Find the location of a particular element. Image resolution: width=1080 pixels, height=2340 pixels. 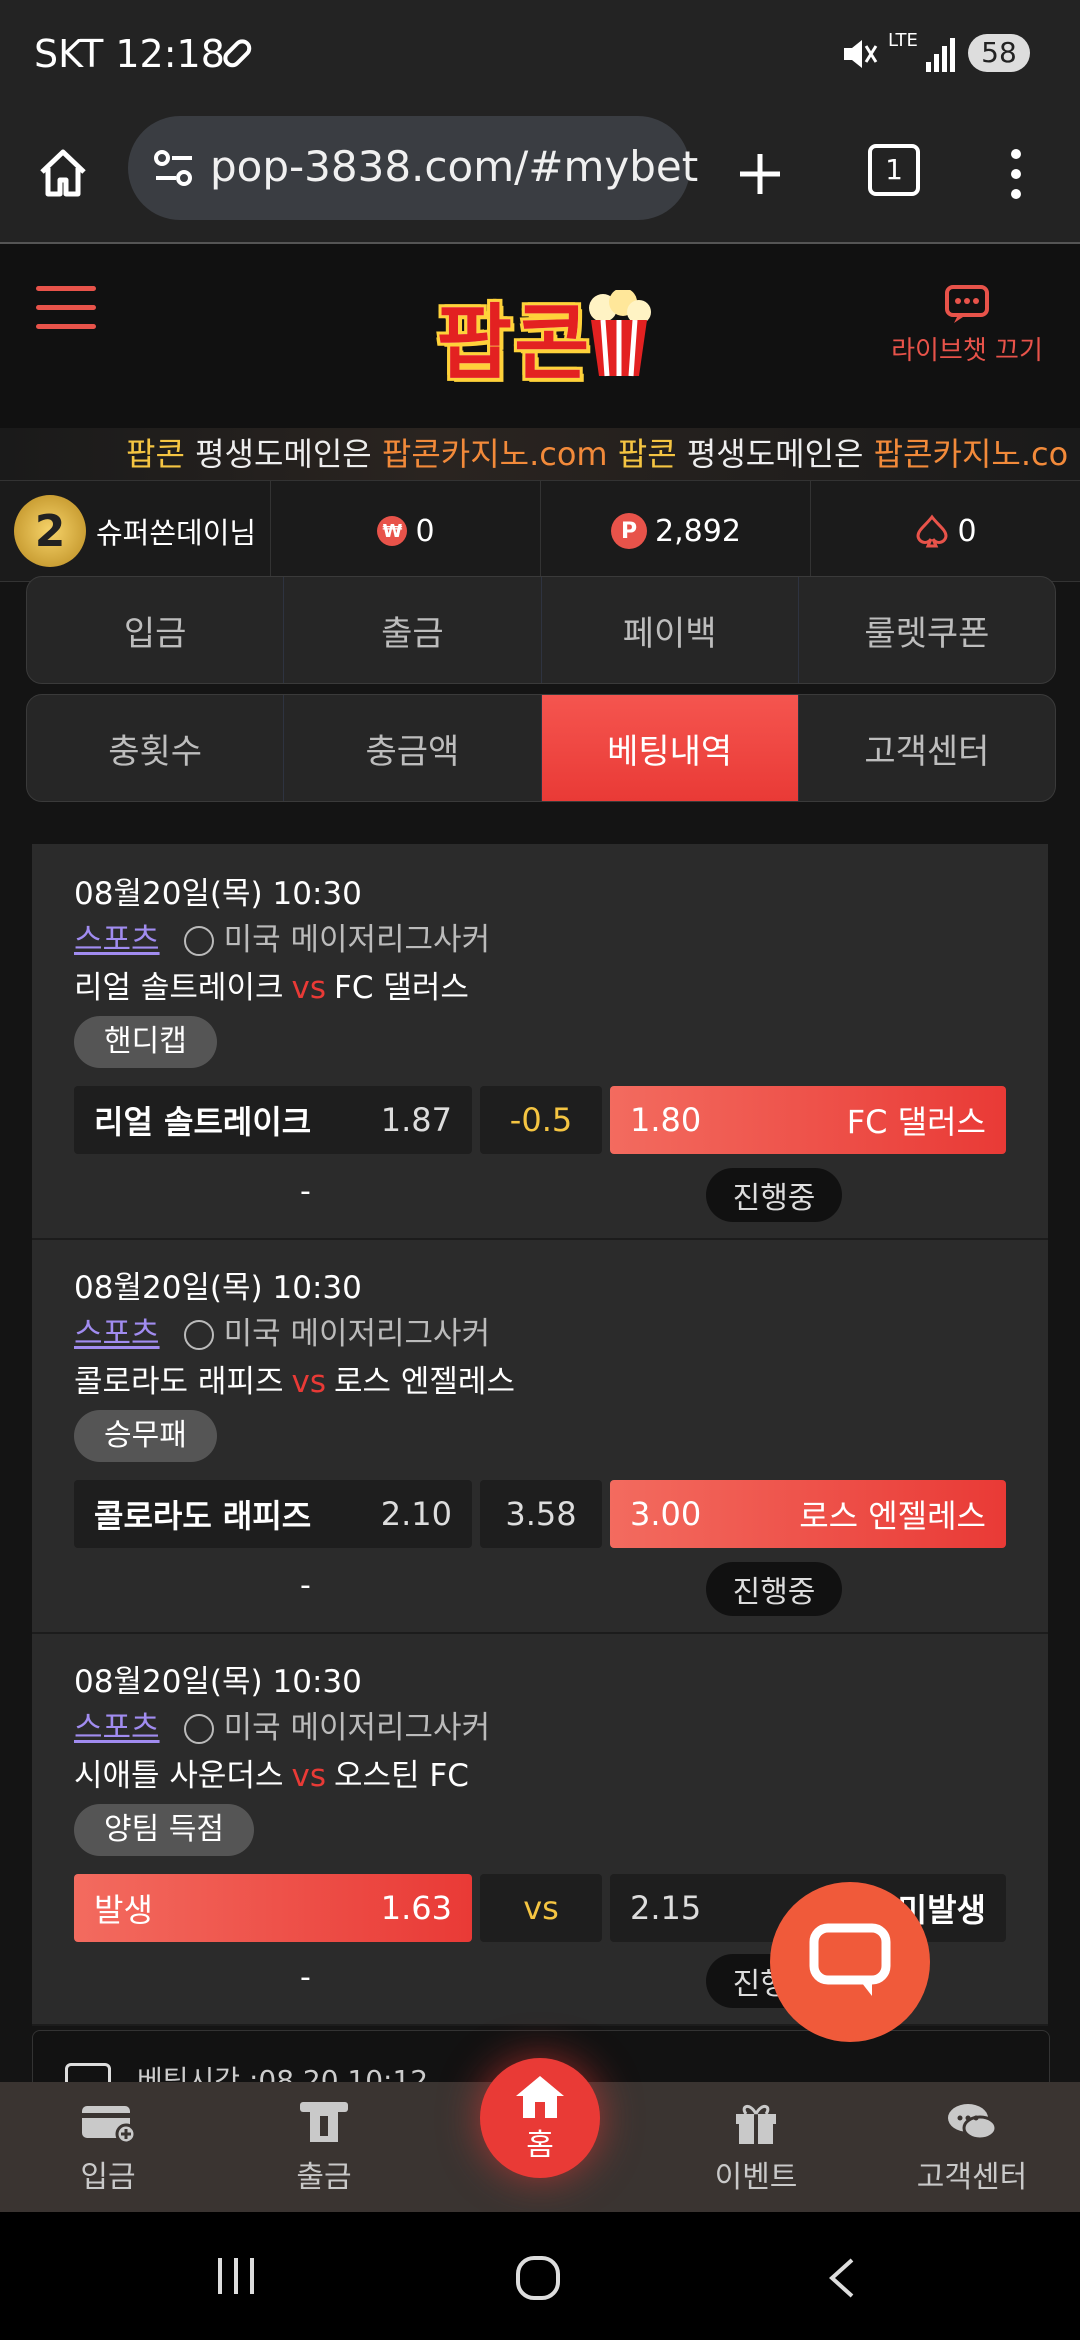

url-text: pop-3838.com/#mybet is located at coordinates (454, 166).